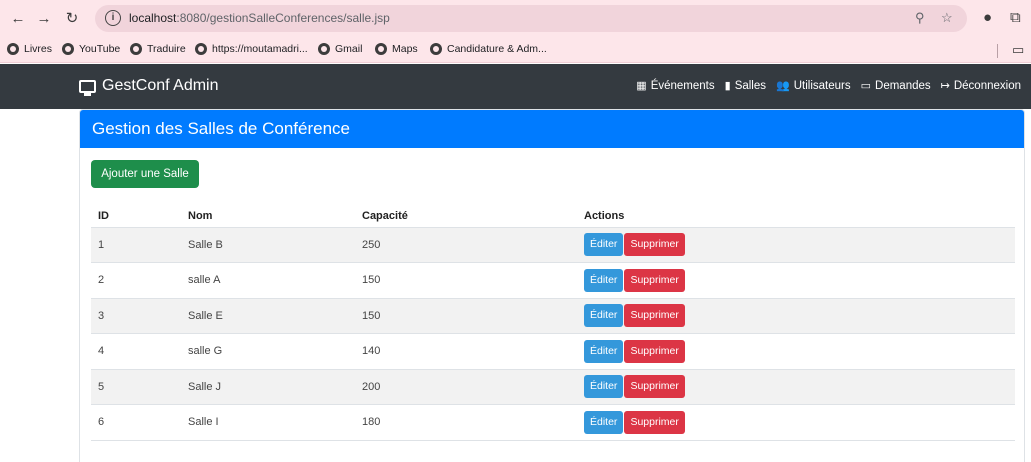  I want to click on cell-nom: Salle I, so click(268, 422).